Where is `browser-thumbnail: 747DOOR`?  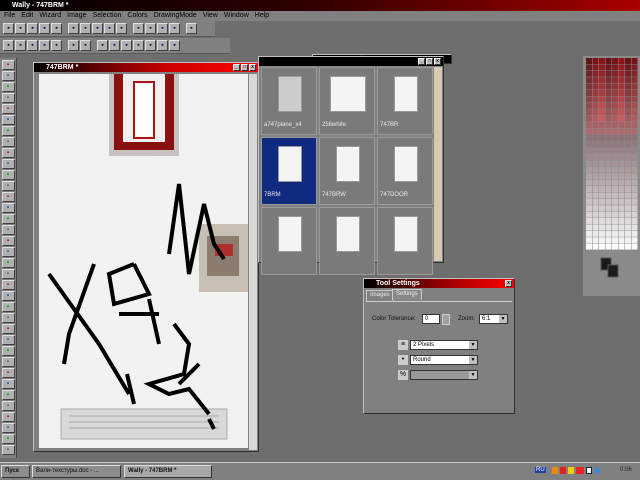
browser-thumbnail: 747DOOR is located at coordinates (405, 171).